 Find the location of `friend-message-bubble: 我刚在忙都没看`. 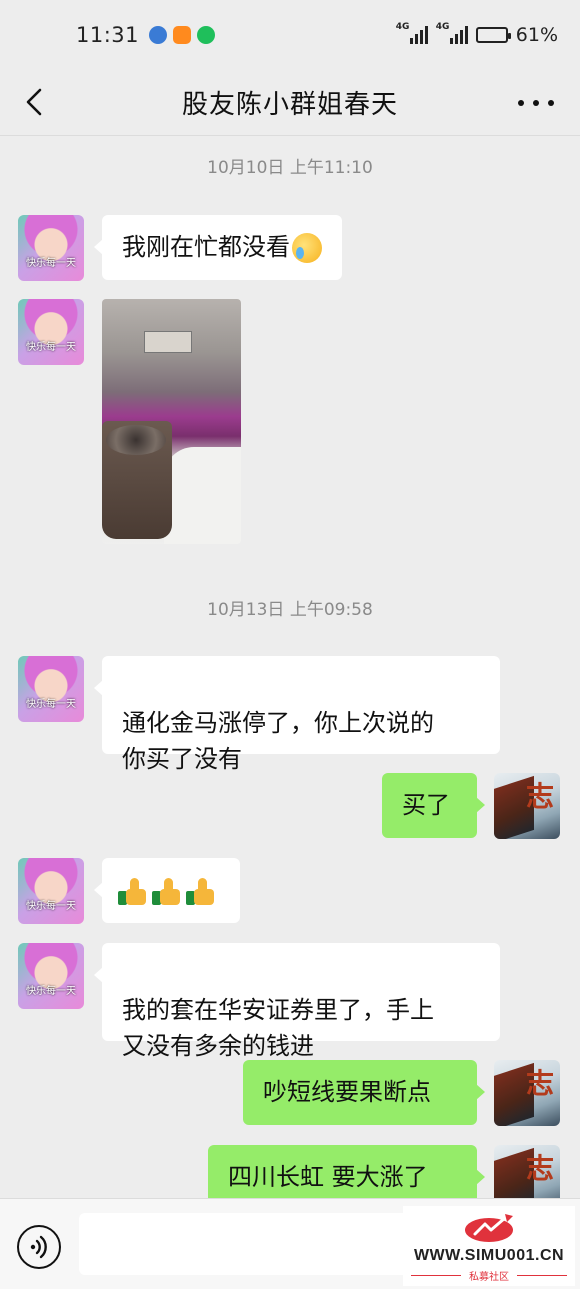

friend-message-bubble: 我刚在忙都没看 is located at coordinates (218, 247).